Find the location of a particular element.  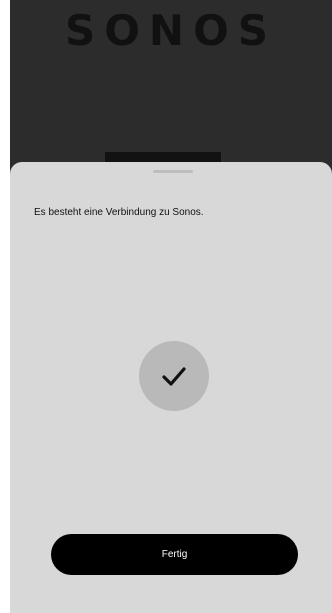

sheet-grabber-handle is located at coordinates (173, 171).